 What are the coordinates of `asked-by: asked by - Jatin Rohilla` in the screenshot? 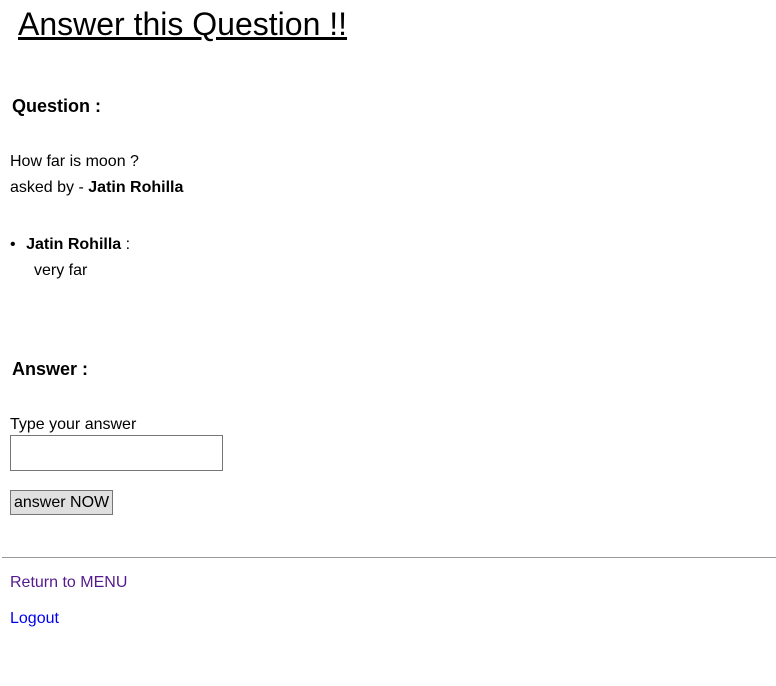 It's located at (96, 188).